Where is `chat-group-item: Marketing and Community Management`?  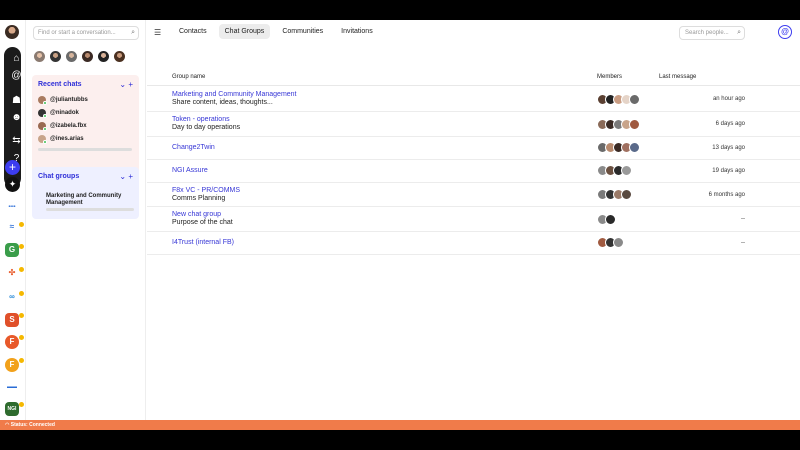 chat-group-item: Marketing and Community Management is located at coordinates (90, 200).